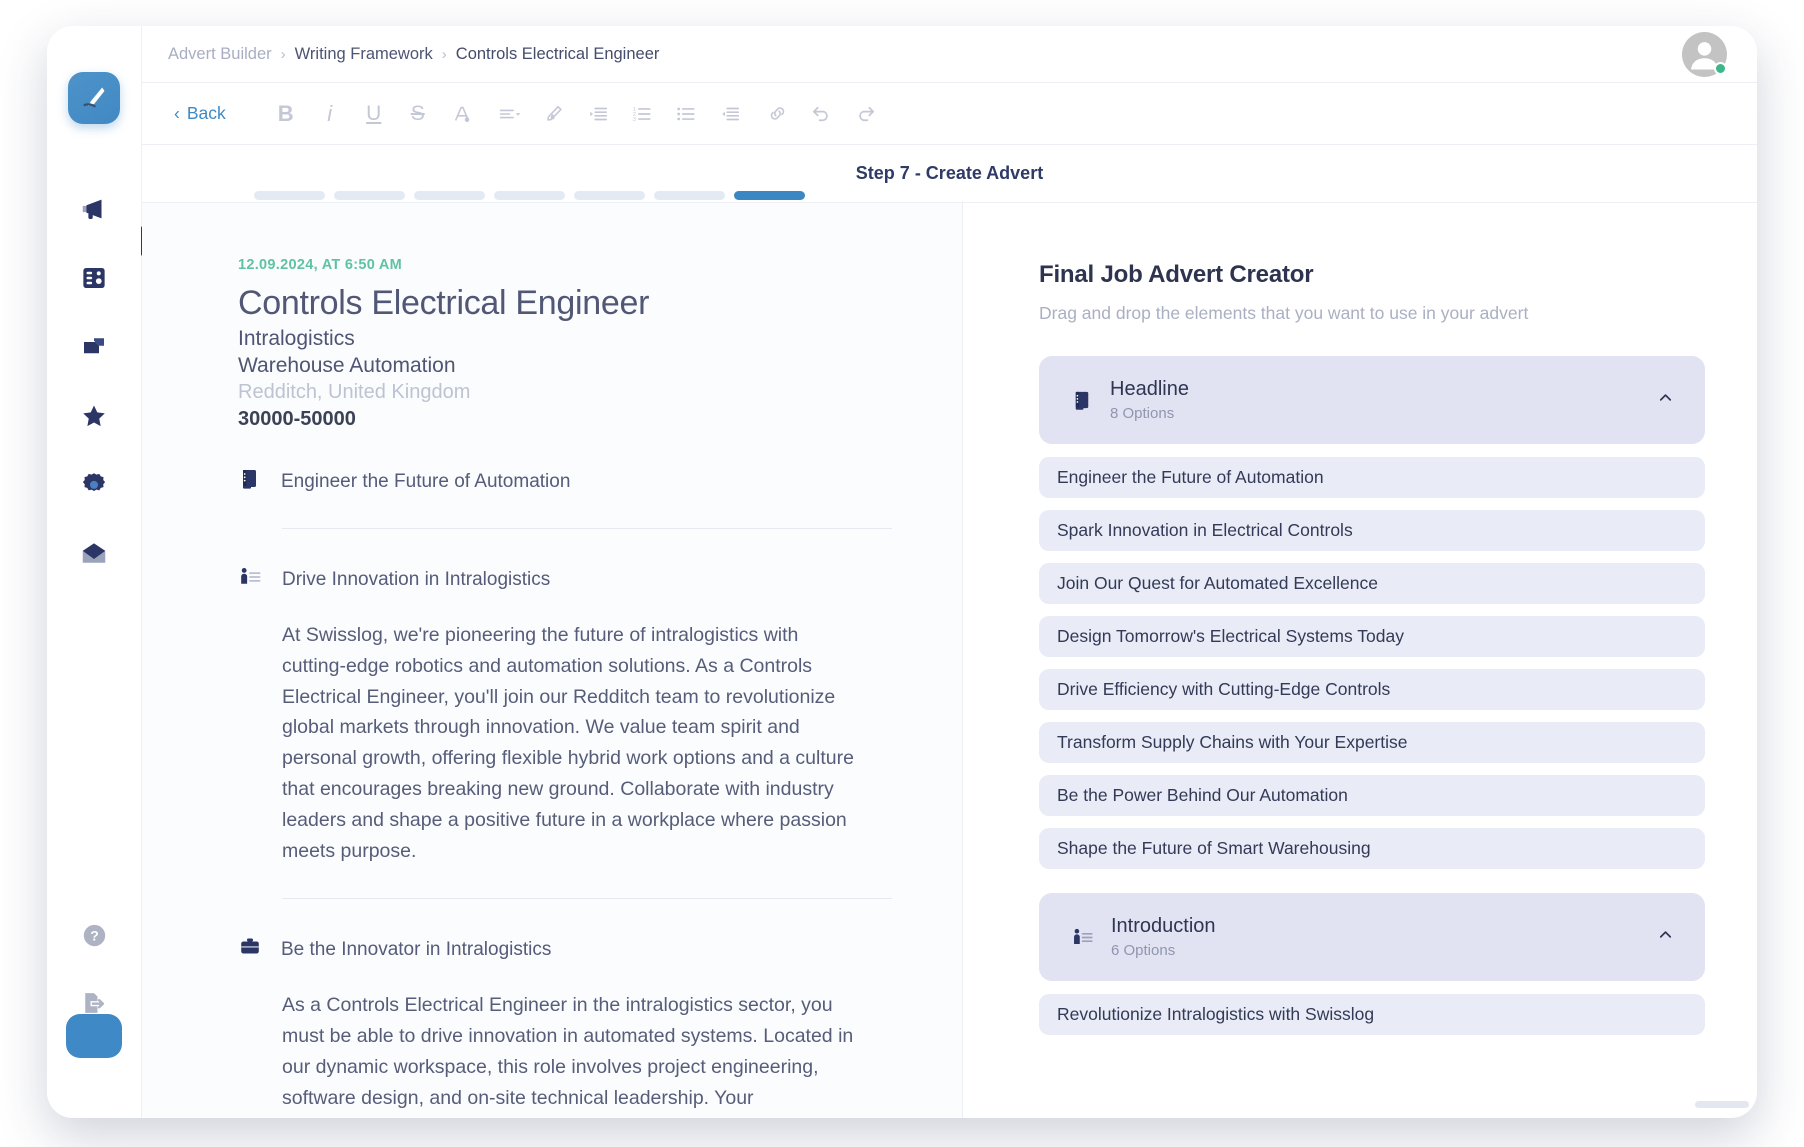 This screenshot has height=1147, width=1804. What do you see at coordinates (730, 114) in the screenshot?
I see `indent-decrease-button` at bounding box center [730, 114].